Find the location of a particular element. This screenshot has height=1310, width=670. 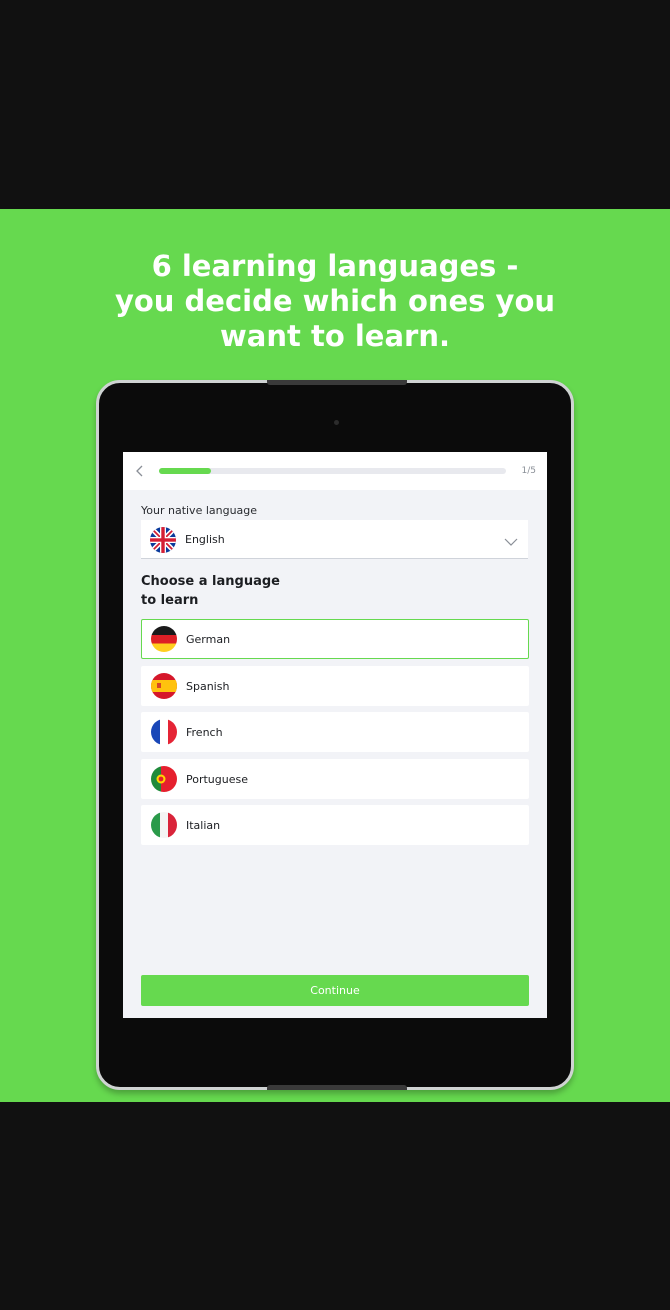

progress-bar is located at coordinates (332, 471).